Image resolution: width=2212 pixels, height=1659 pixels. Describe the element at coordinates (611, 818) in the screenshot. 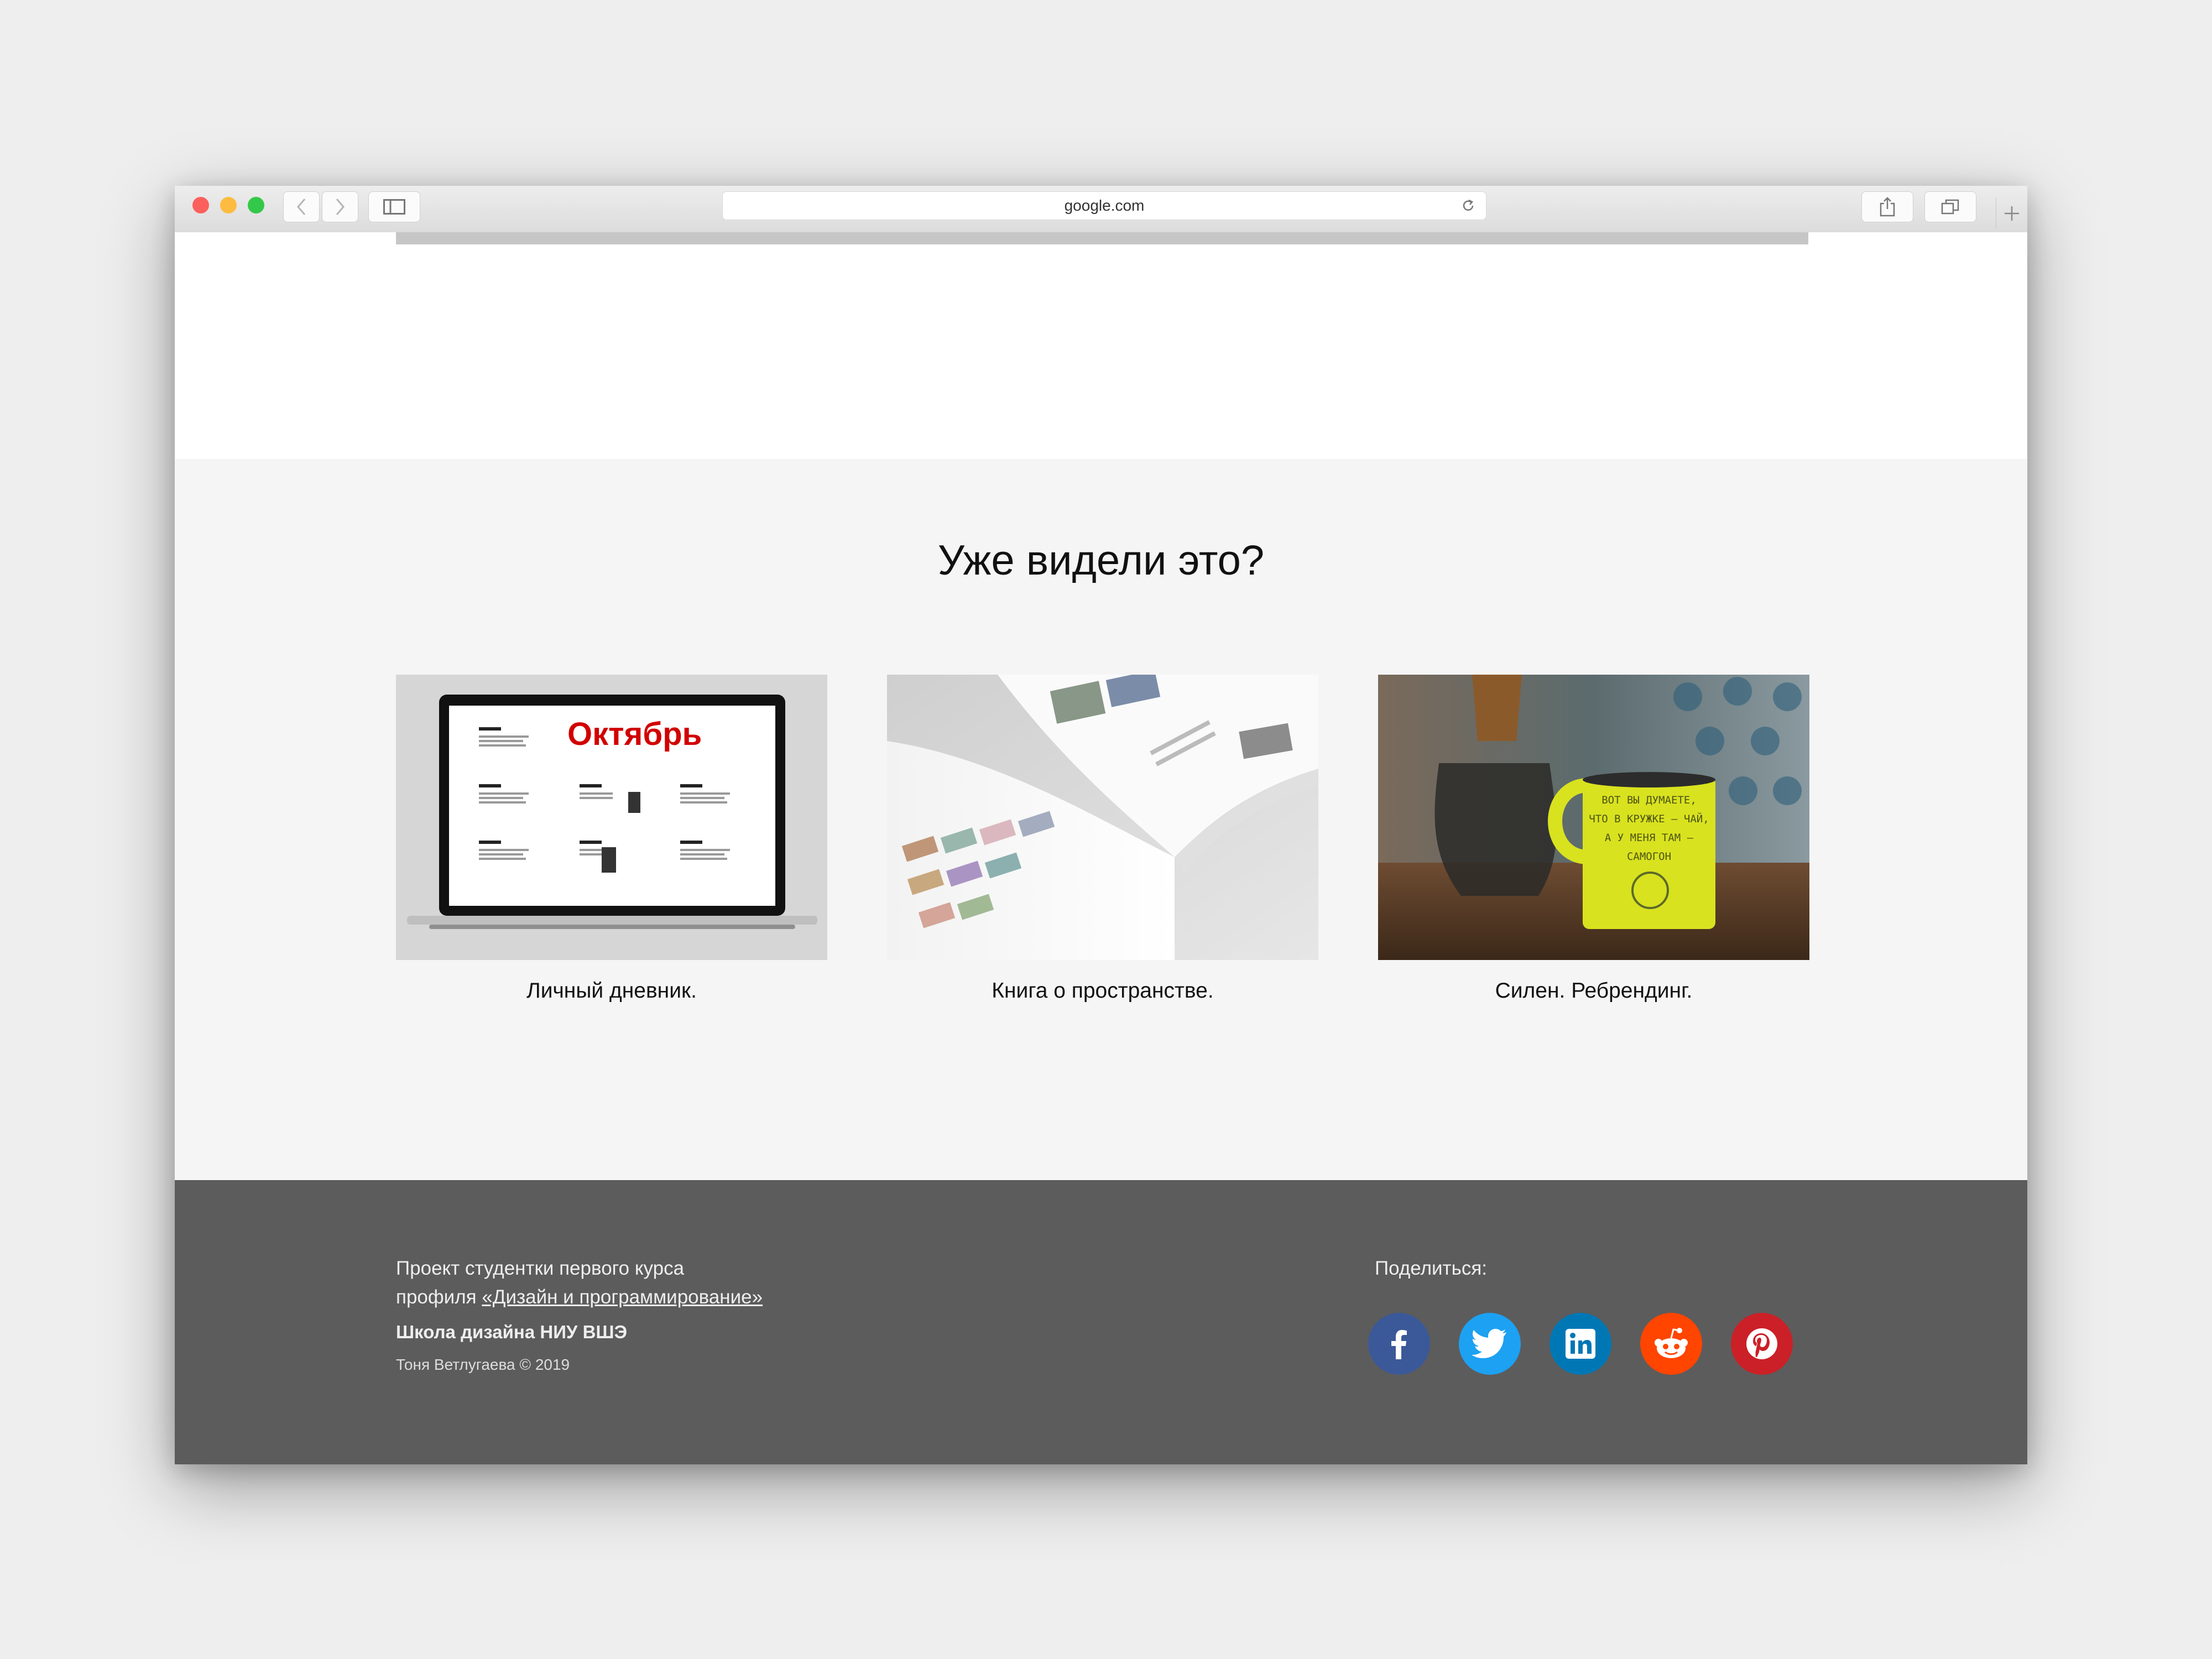

I see `project-thumbnail-diary: Октябрь` at that location.